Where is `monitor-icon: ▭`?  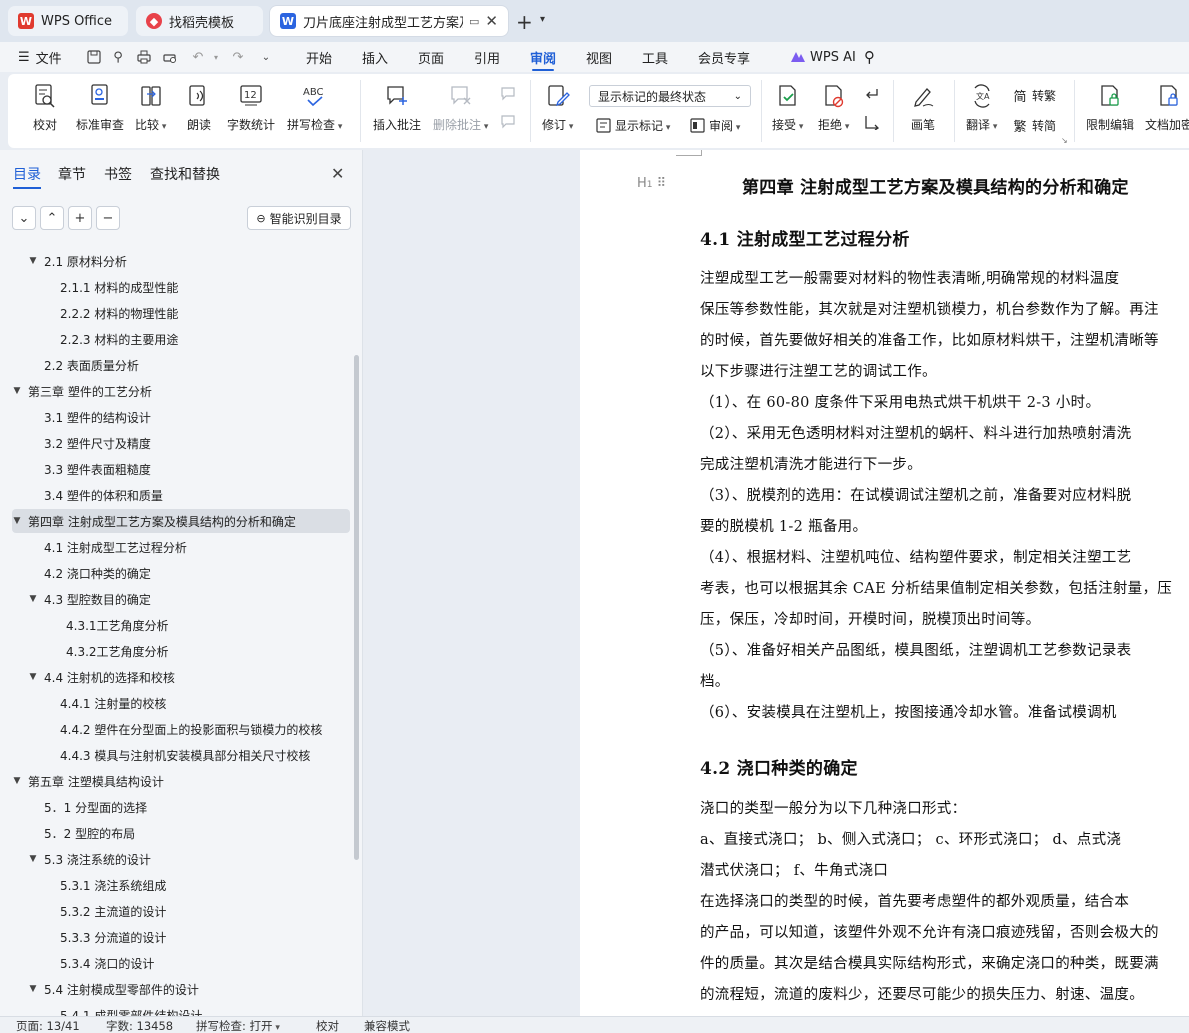 monitor-icon: ▭ is located at coordinates (474, 21).